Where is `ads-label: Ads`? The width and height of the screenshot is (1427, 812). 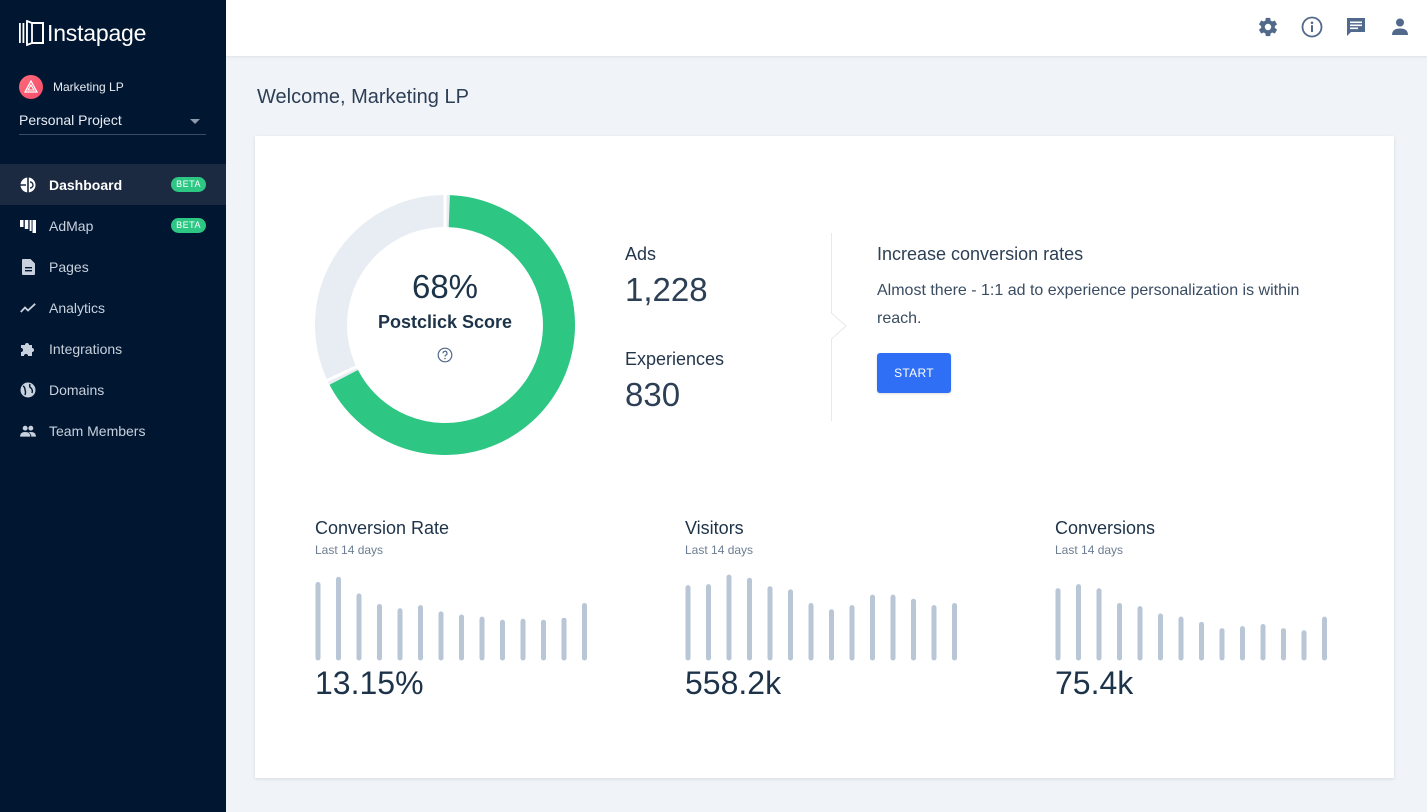 ads-label: Ads is located at coordinates (641, 254).